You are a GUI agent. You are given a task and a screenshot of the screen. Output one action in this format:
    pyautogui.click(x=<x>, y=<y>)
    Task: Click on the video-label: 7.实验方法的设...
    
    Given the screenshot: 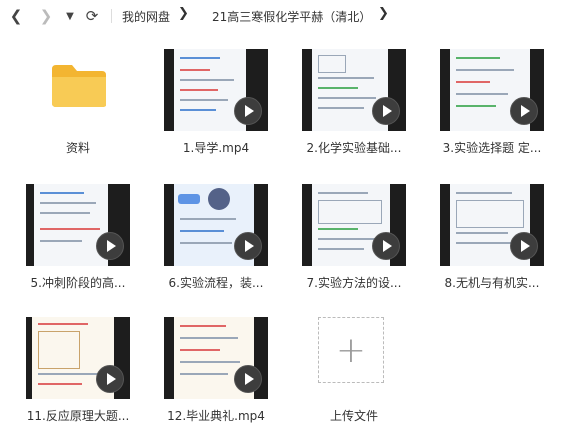 What is the action you would take?
    pyautogui.click(x=354, y=283)
    